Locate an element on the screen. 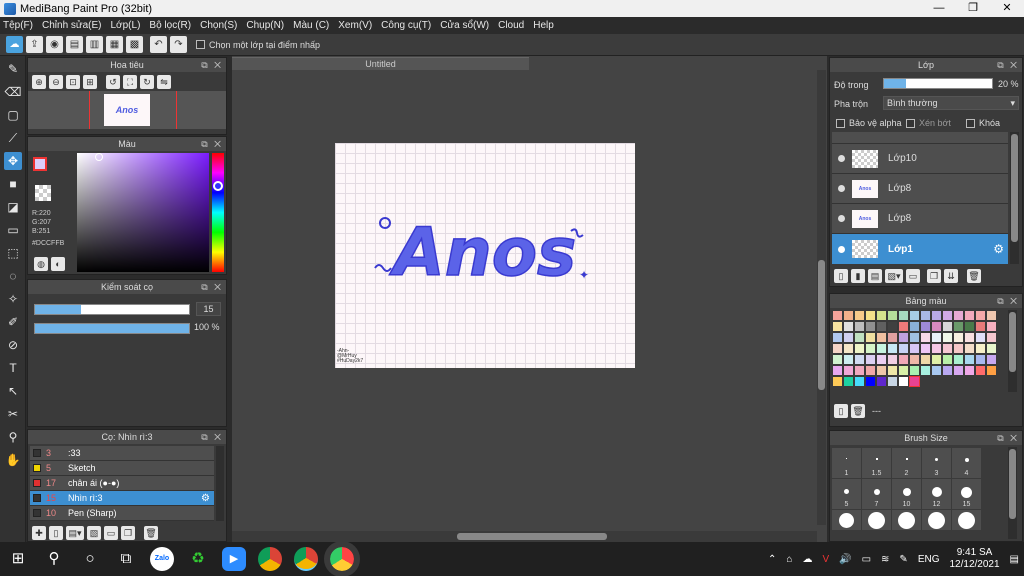  select-eraser-tool-icon: ⊘ is located at coordinates (13, 345).